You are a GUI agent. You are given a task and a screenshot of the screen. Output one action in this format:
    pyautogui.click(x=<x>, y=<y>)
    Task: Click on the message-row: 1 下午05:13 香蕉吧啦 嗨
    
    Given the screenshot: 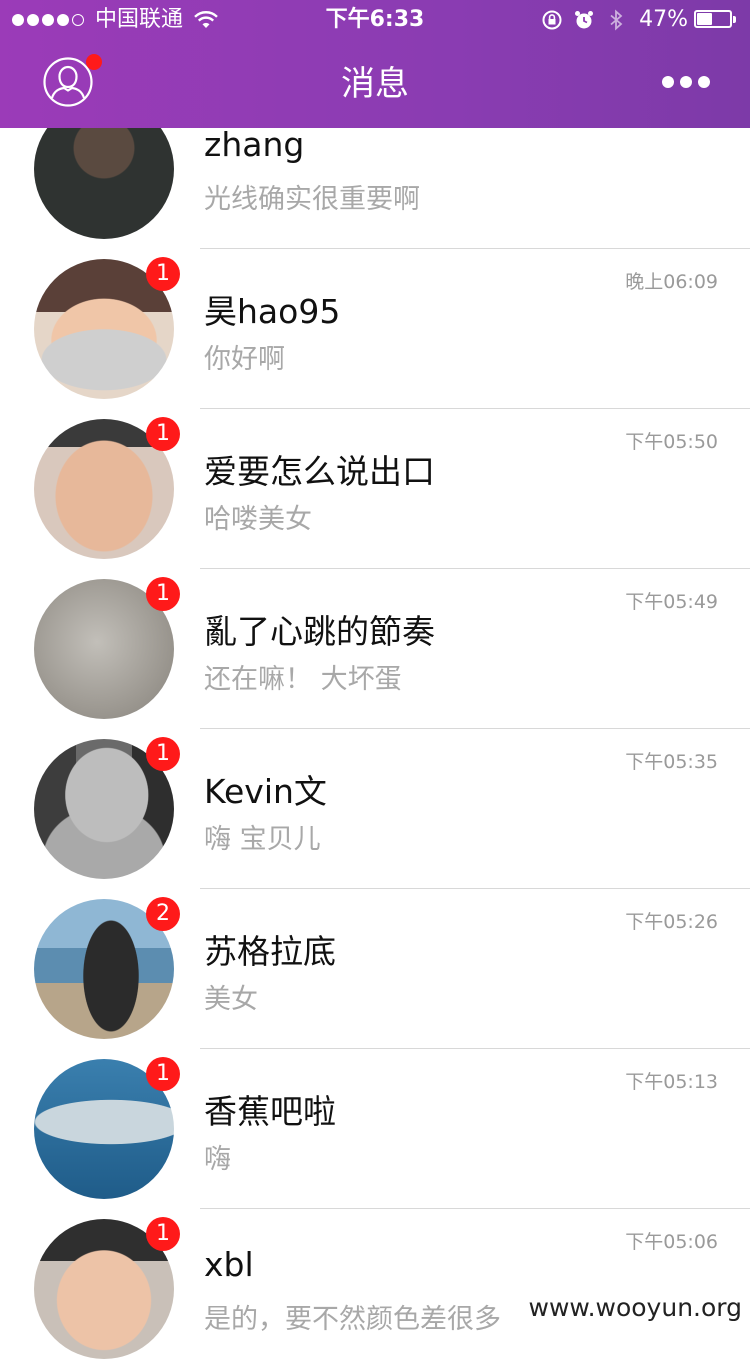 What is the action you would take?
    pyautogui.click(x=375, y=1129)
    